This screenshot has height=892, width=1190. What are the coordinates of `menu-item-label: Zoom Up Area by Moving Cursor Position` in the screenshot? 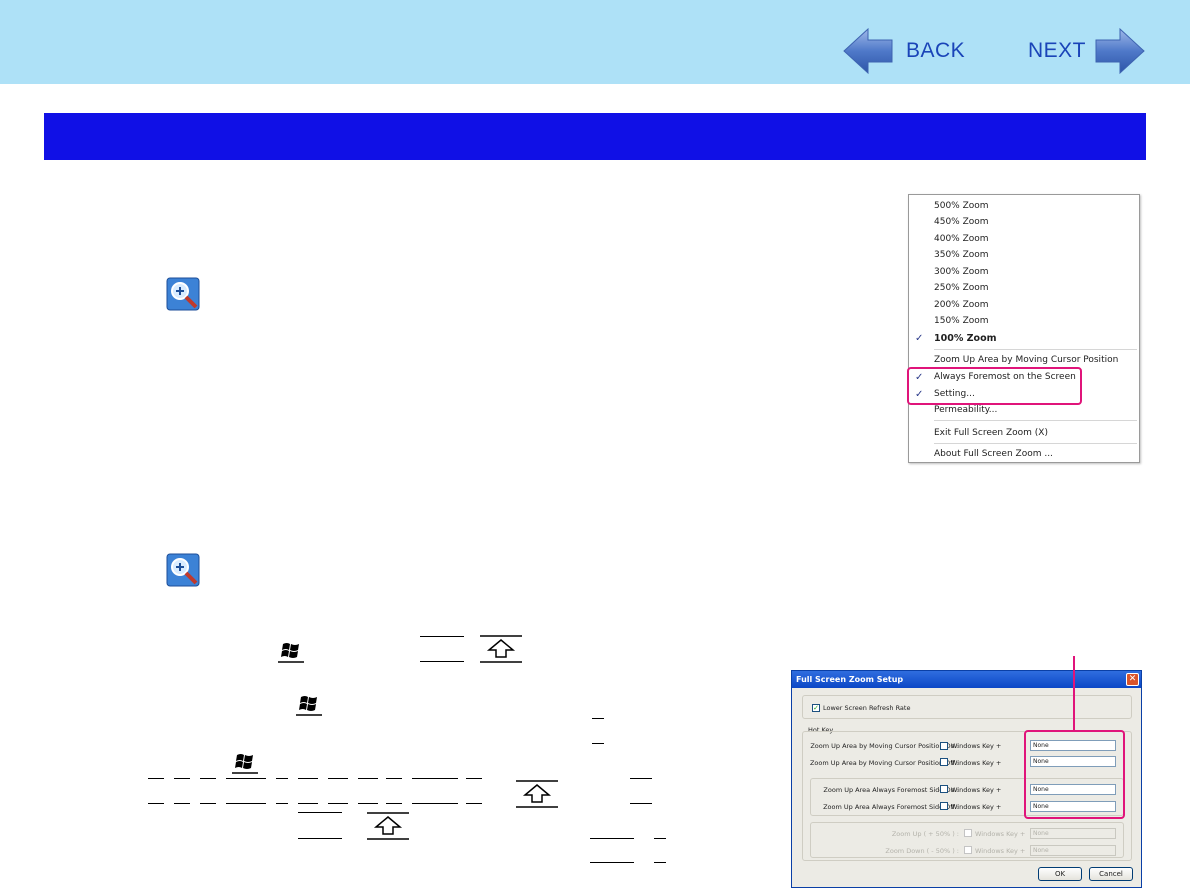 It's located at (1026, 360).